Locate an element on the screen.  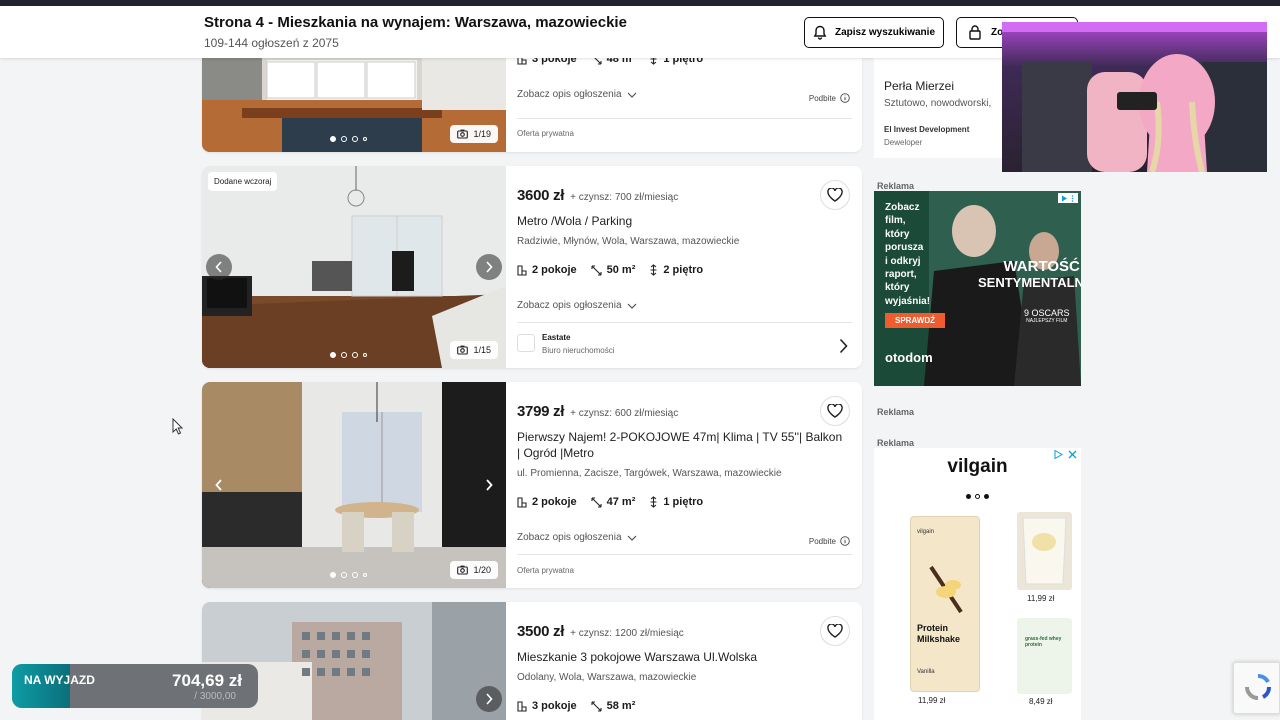
area-value: 58 m² is located at coordinates (621, 706).